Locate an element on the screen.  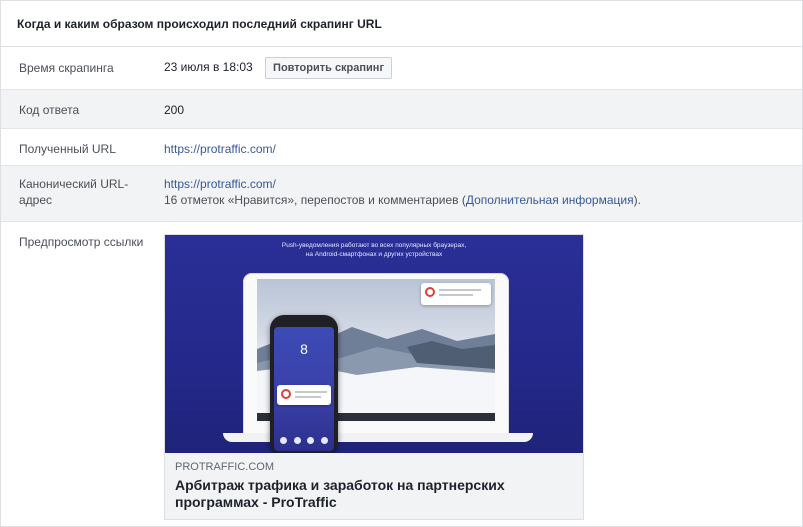
row-fetched-url: Полученный URL https://protraffic.com/ is located at coordinates (401, 147).